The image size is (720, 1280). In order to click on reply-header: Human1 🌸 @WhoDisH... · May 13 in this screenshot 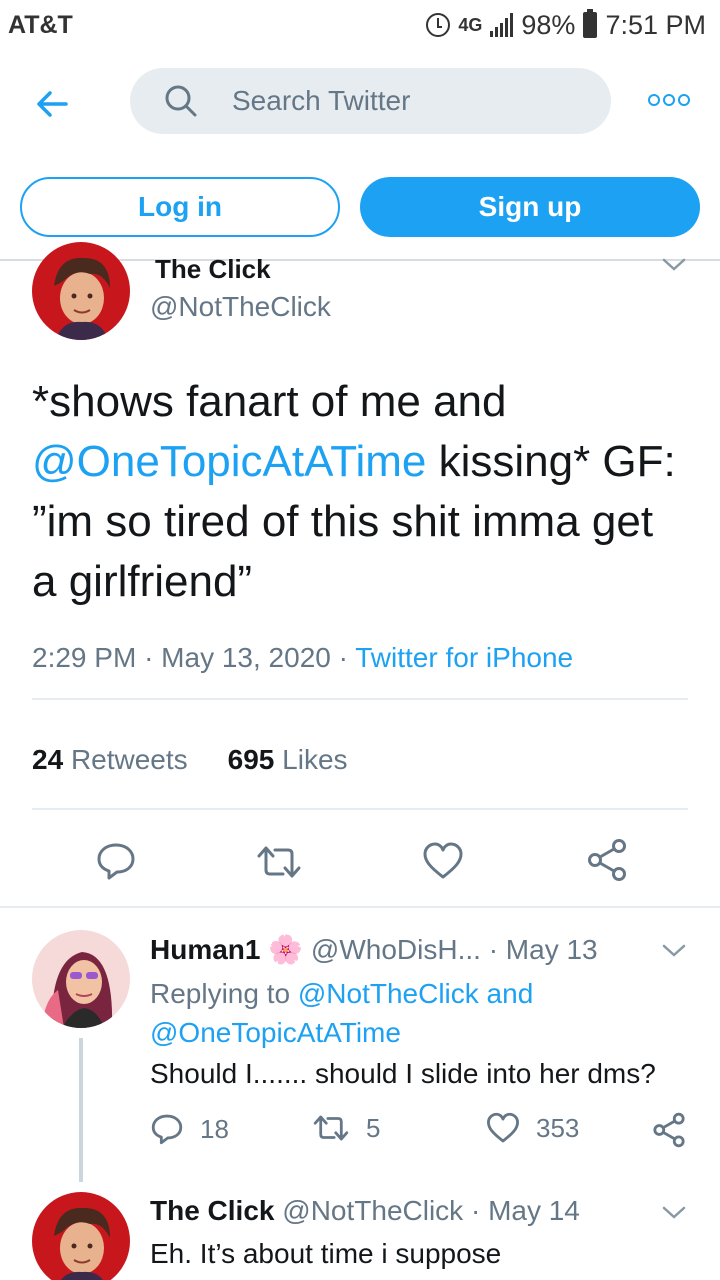, I will do `click(374, 949)`.